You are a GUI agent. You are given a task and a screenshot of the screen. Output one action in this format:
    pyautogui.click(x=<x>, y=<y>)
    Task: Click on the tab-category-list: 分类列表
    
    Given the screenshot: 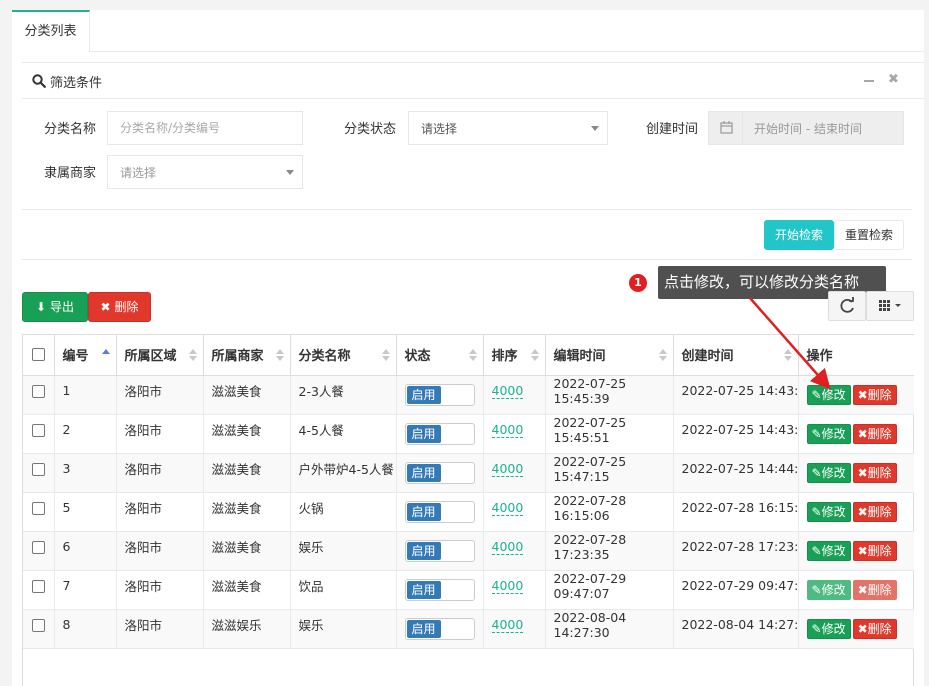 What is the action you would take?
    pyautogui.click(x=51, y=31)
    